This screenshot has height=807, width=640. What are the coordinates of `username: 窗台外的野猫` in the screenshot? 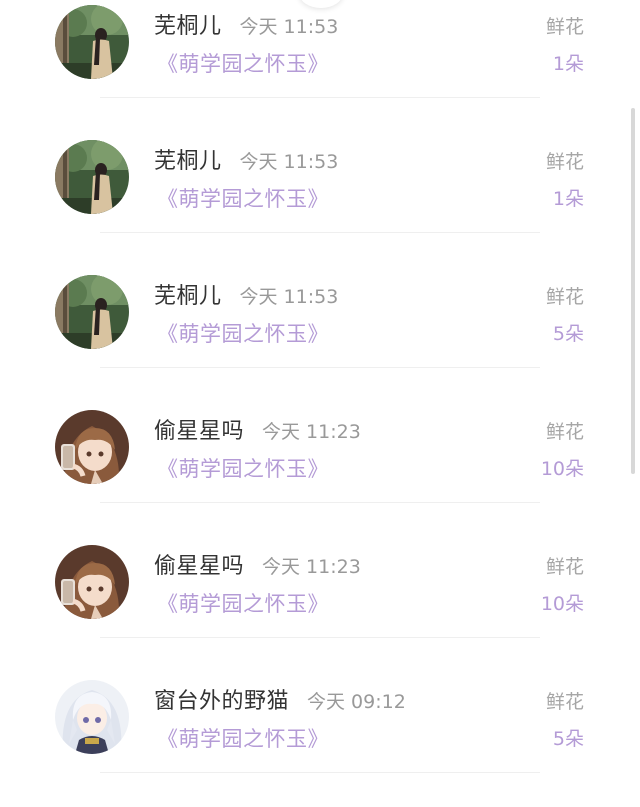 It's located at (221, 699).